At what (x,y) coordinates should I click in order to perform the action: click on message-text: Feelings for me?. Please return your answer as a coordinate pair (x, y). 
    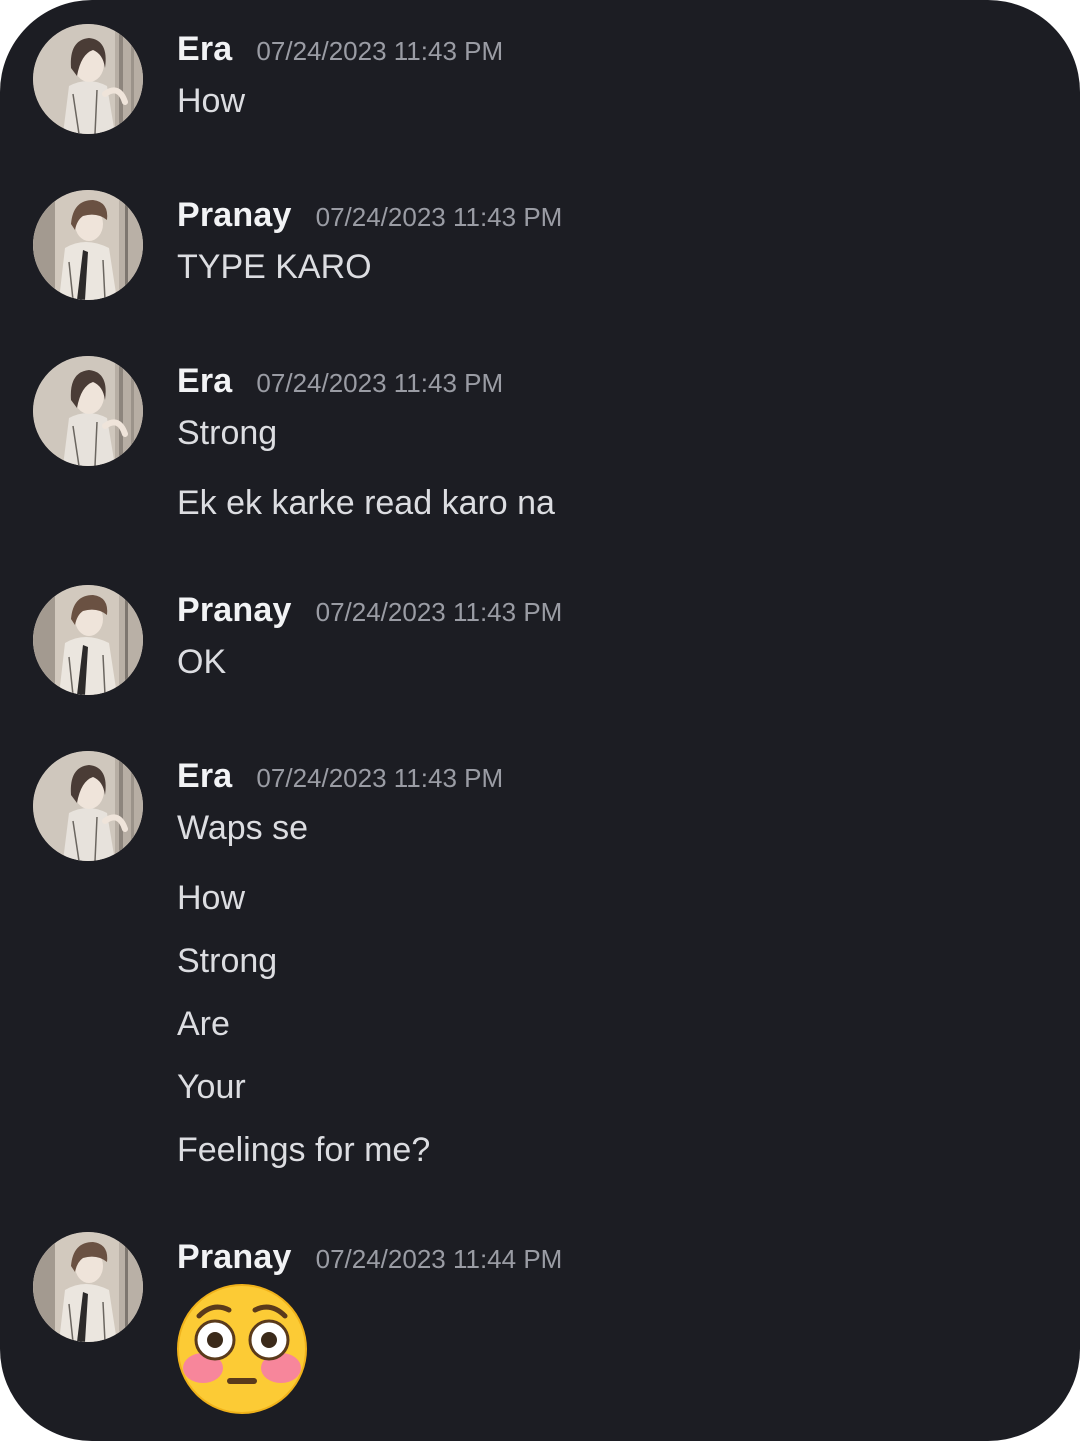
    Looking at the image, I should click on (304, 1150).